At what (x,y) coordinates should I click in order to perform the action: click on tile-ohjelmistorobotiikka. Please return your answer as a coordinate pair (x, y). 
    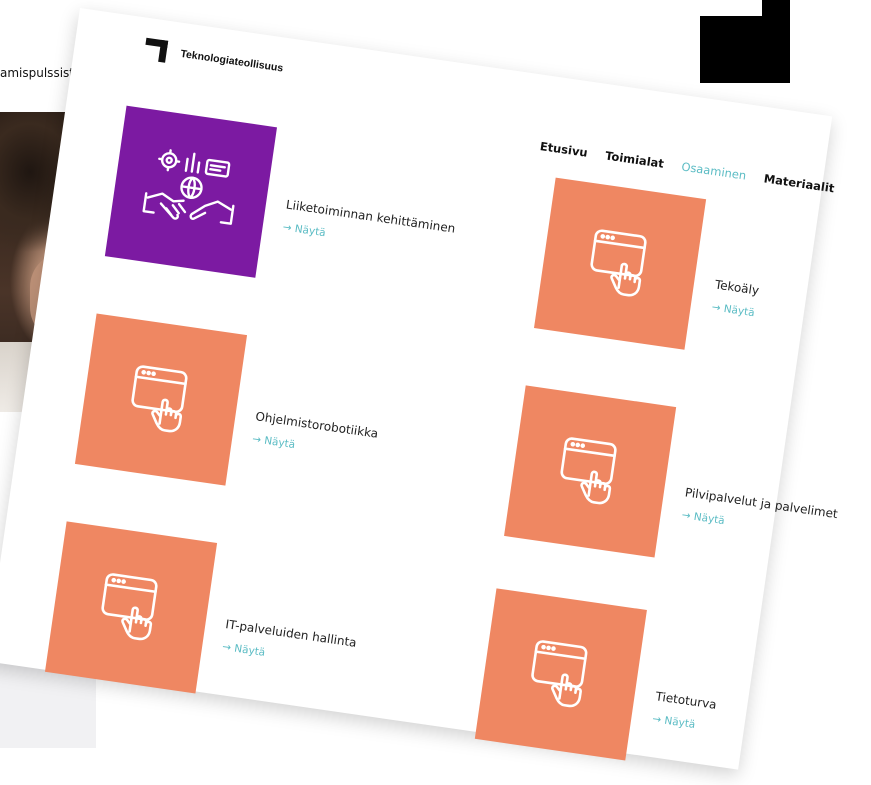
    Looking at the image, I should click on (161, 399).